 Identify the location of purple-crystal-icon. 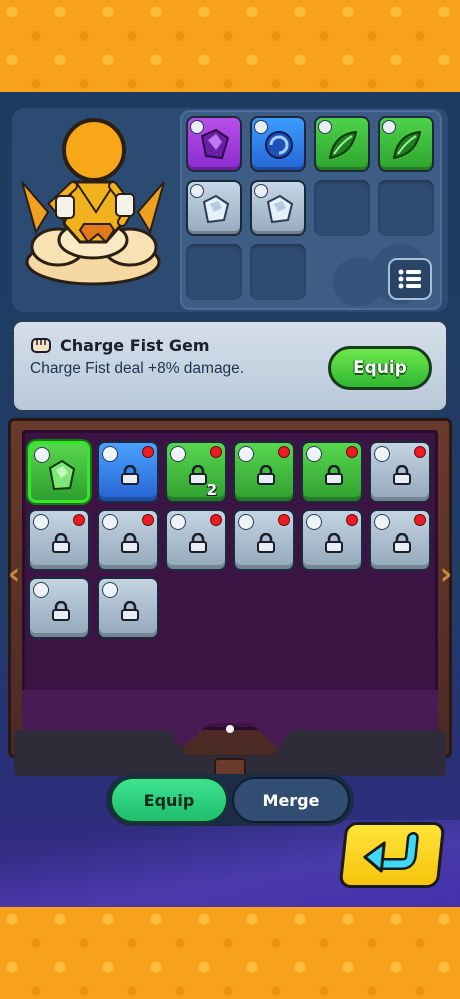
(215, 144).